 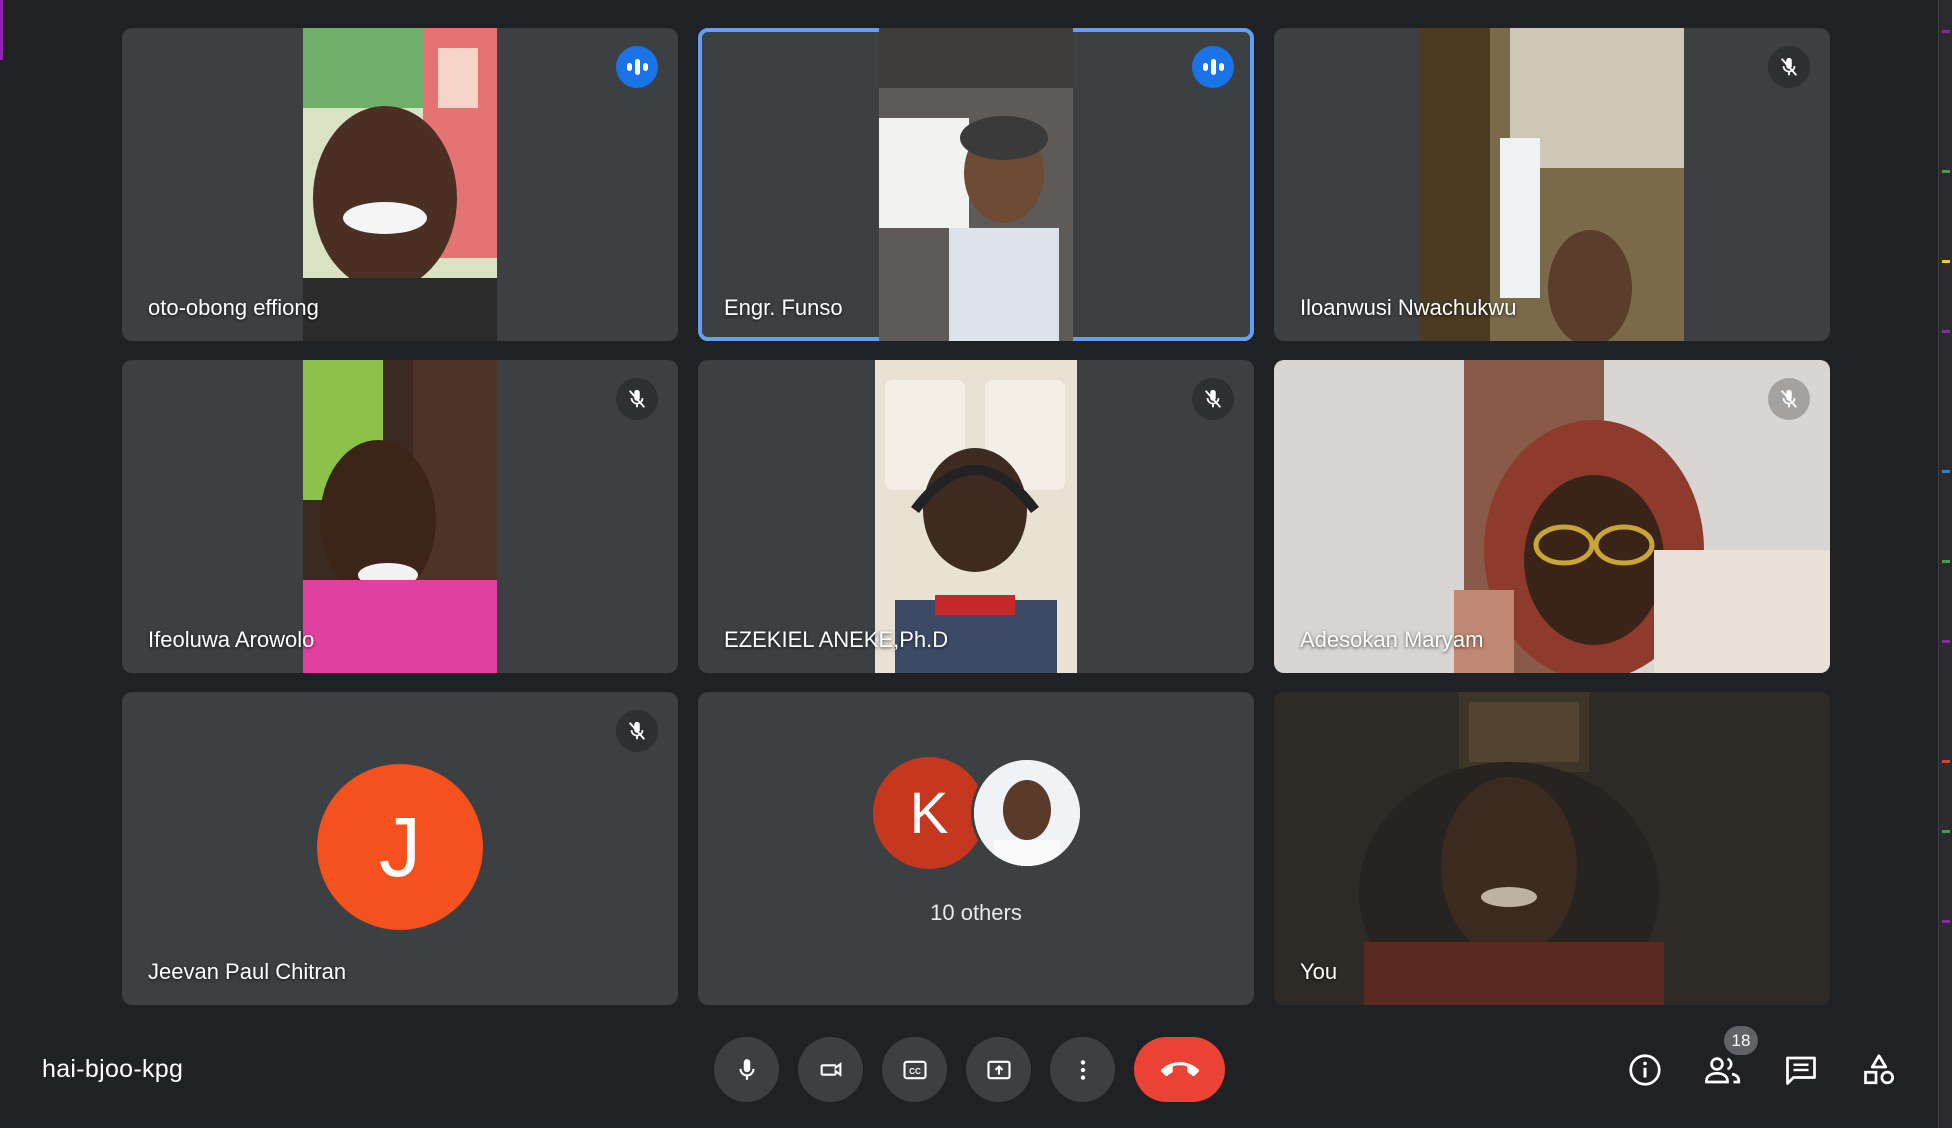 I want to click on participant-tile: Ifeoluwa Arowolo, so click(x=400, y=516).